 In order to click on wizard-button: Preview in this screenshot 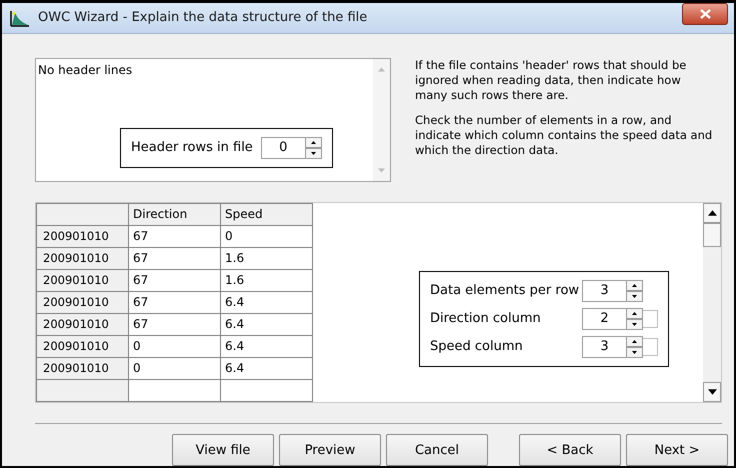, I will do `click(330, 450)`.